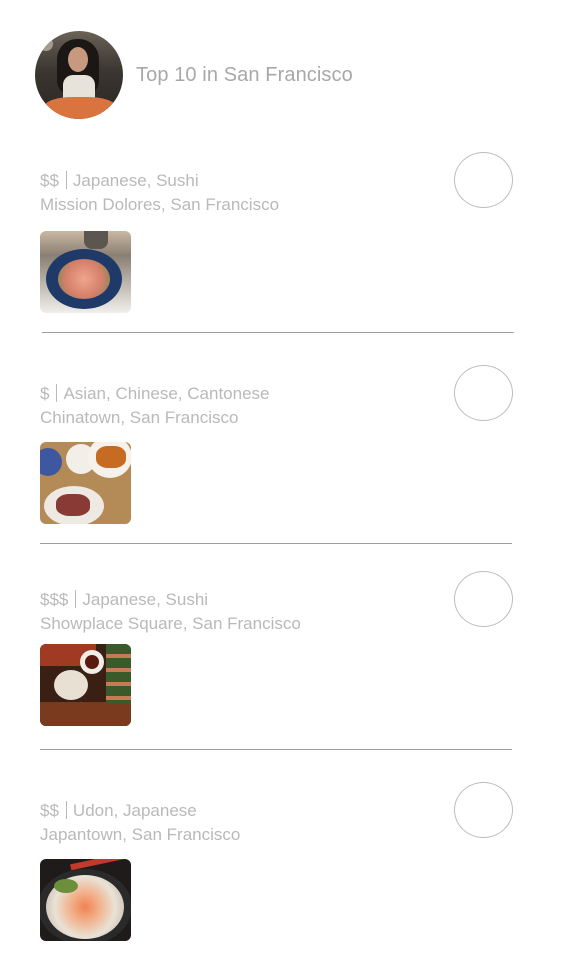  Describe the element at coordinates (139, 417) in the screenshot. I see `restaurant-location: Chinatown, San Francisco` at that location.